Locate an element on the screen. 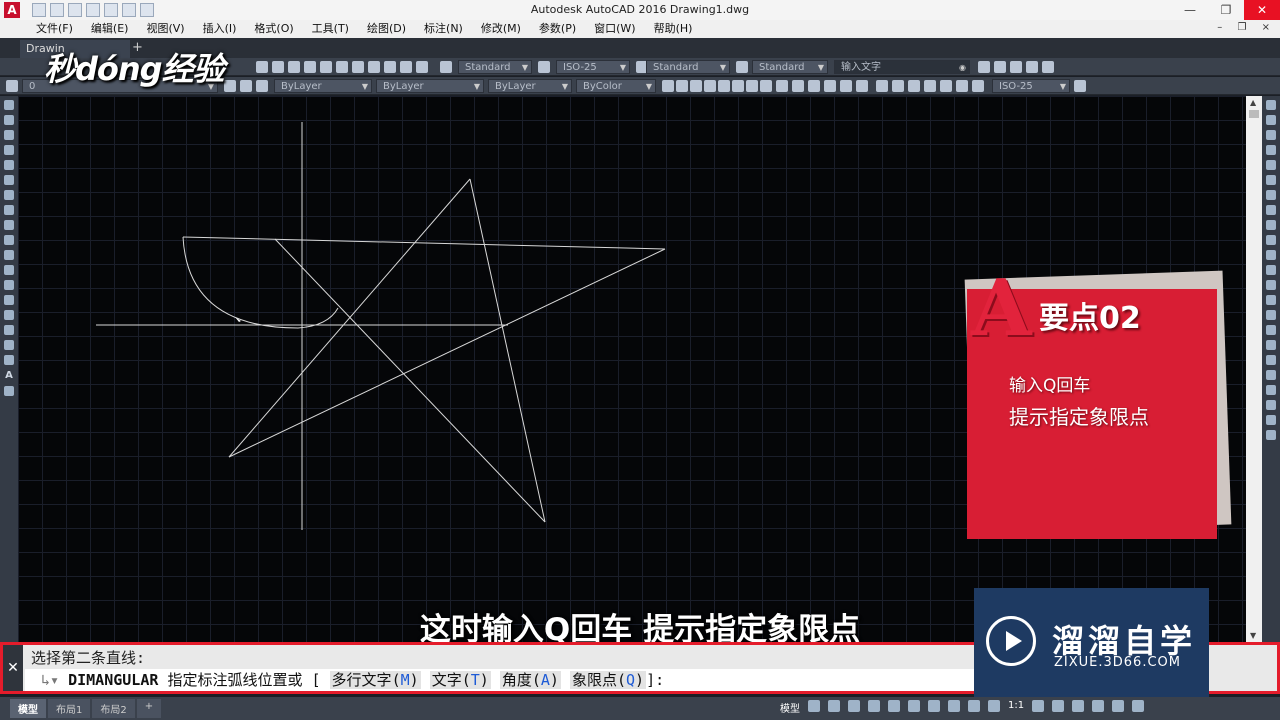  diameter-icon is located at coordinates (752, 86).